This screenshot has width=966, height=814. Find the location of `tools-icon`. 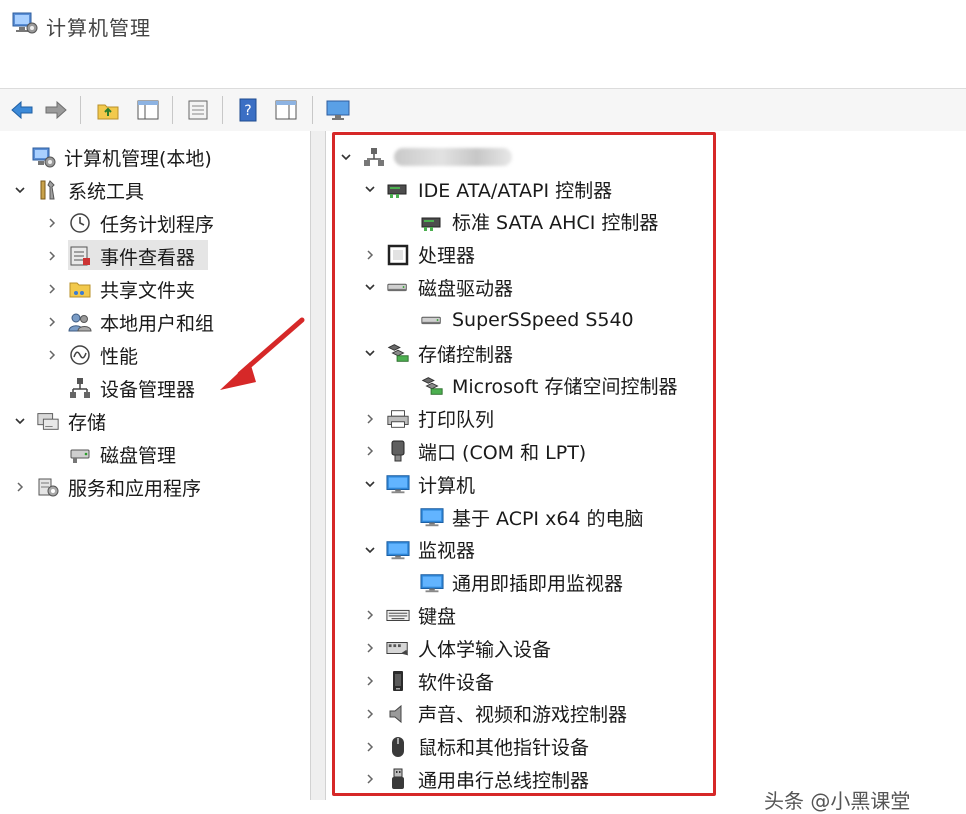

tools-icon is located at coordinates (48, 190).